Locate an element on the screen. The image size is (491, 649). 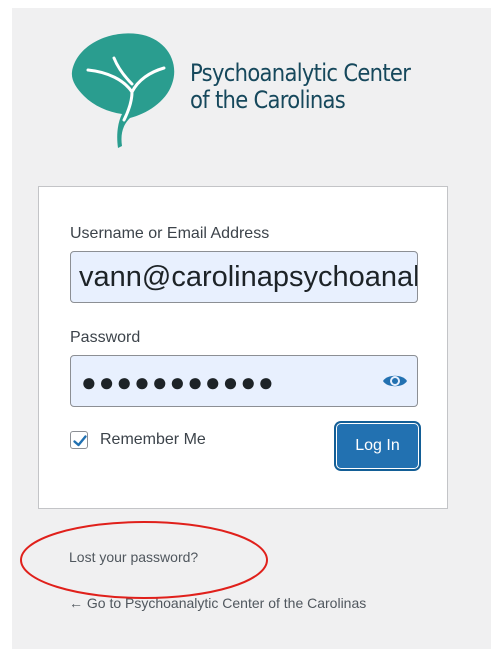
logo-text: Psychoanalytic Center of the Carolinas is located at coordinates (300, 86).